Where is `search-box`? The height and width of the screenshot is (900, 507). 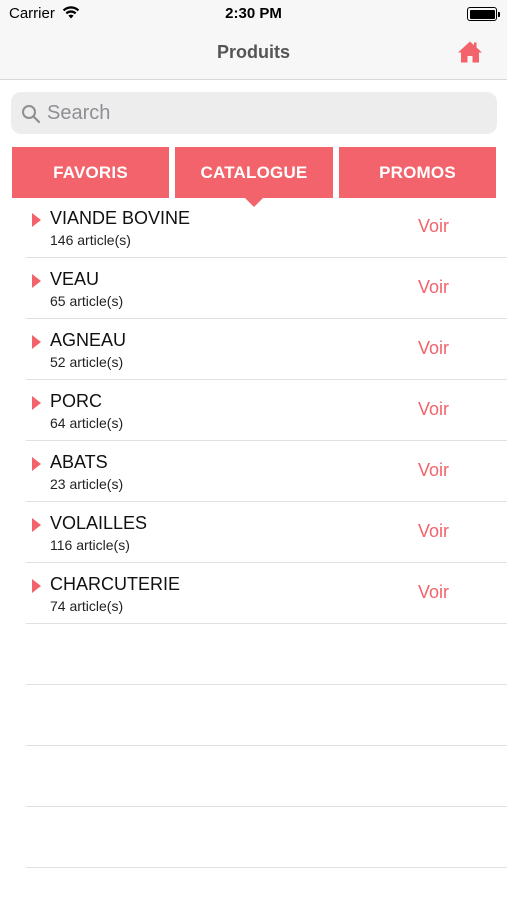 search-box is located at coordinates (254, 113).